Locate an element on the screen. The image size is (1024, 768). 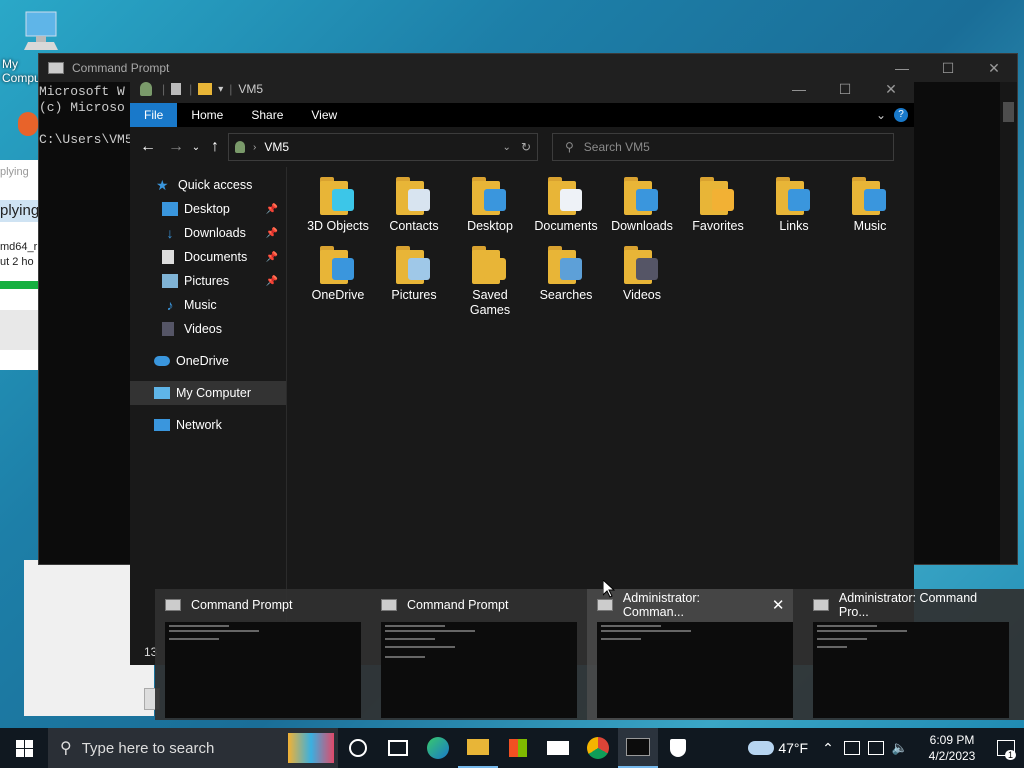
thumbnail-cmd-2: Command Prompt is located at coordinates (474, 654).